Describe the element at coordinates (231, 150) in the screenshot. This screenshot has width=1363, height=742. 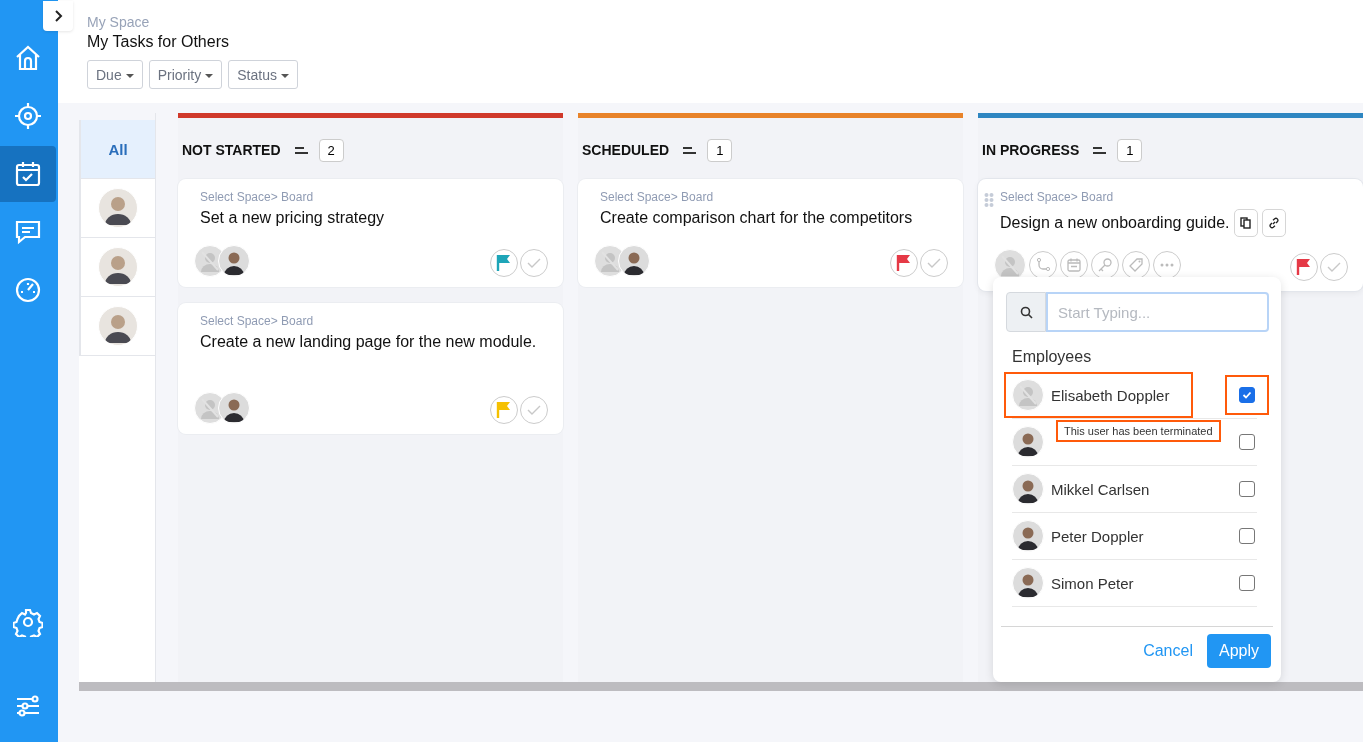
I see `column-title: NOT STARTED` at that location.